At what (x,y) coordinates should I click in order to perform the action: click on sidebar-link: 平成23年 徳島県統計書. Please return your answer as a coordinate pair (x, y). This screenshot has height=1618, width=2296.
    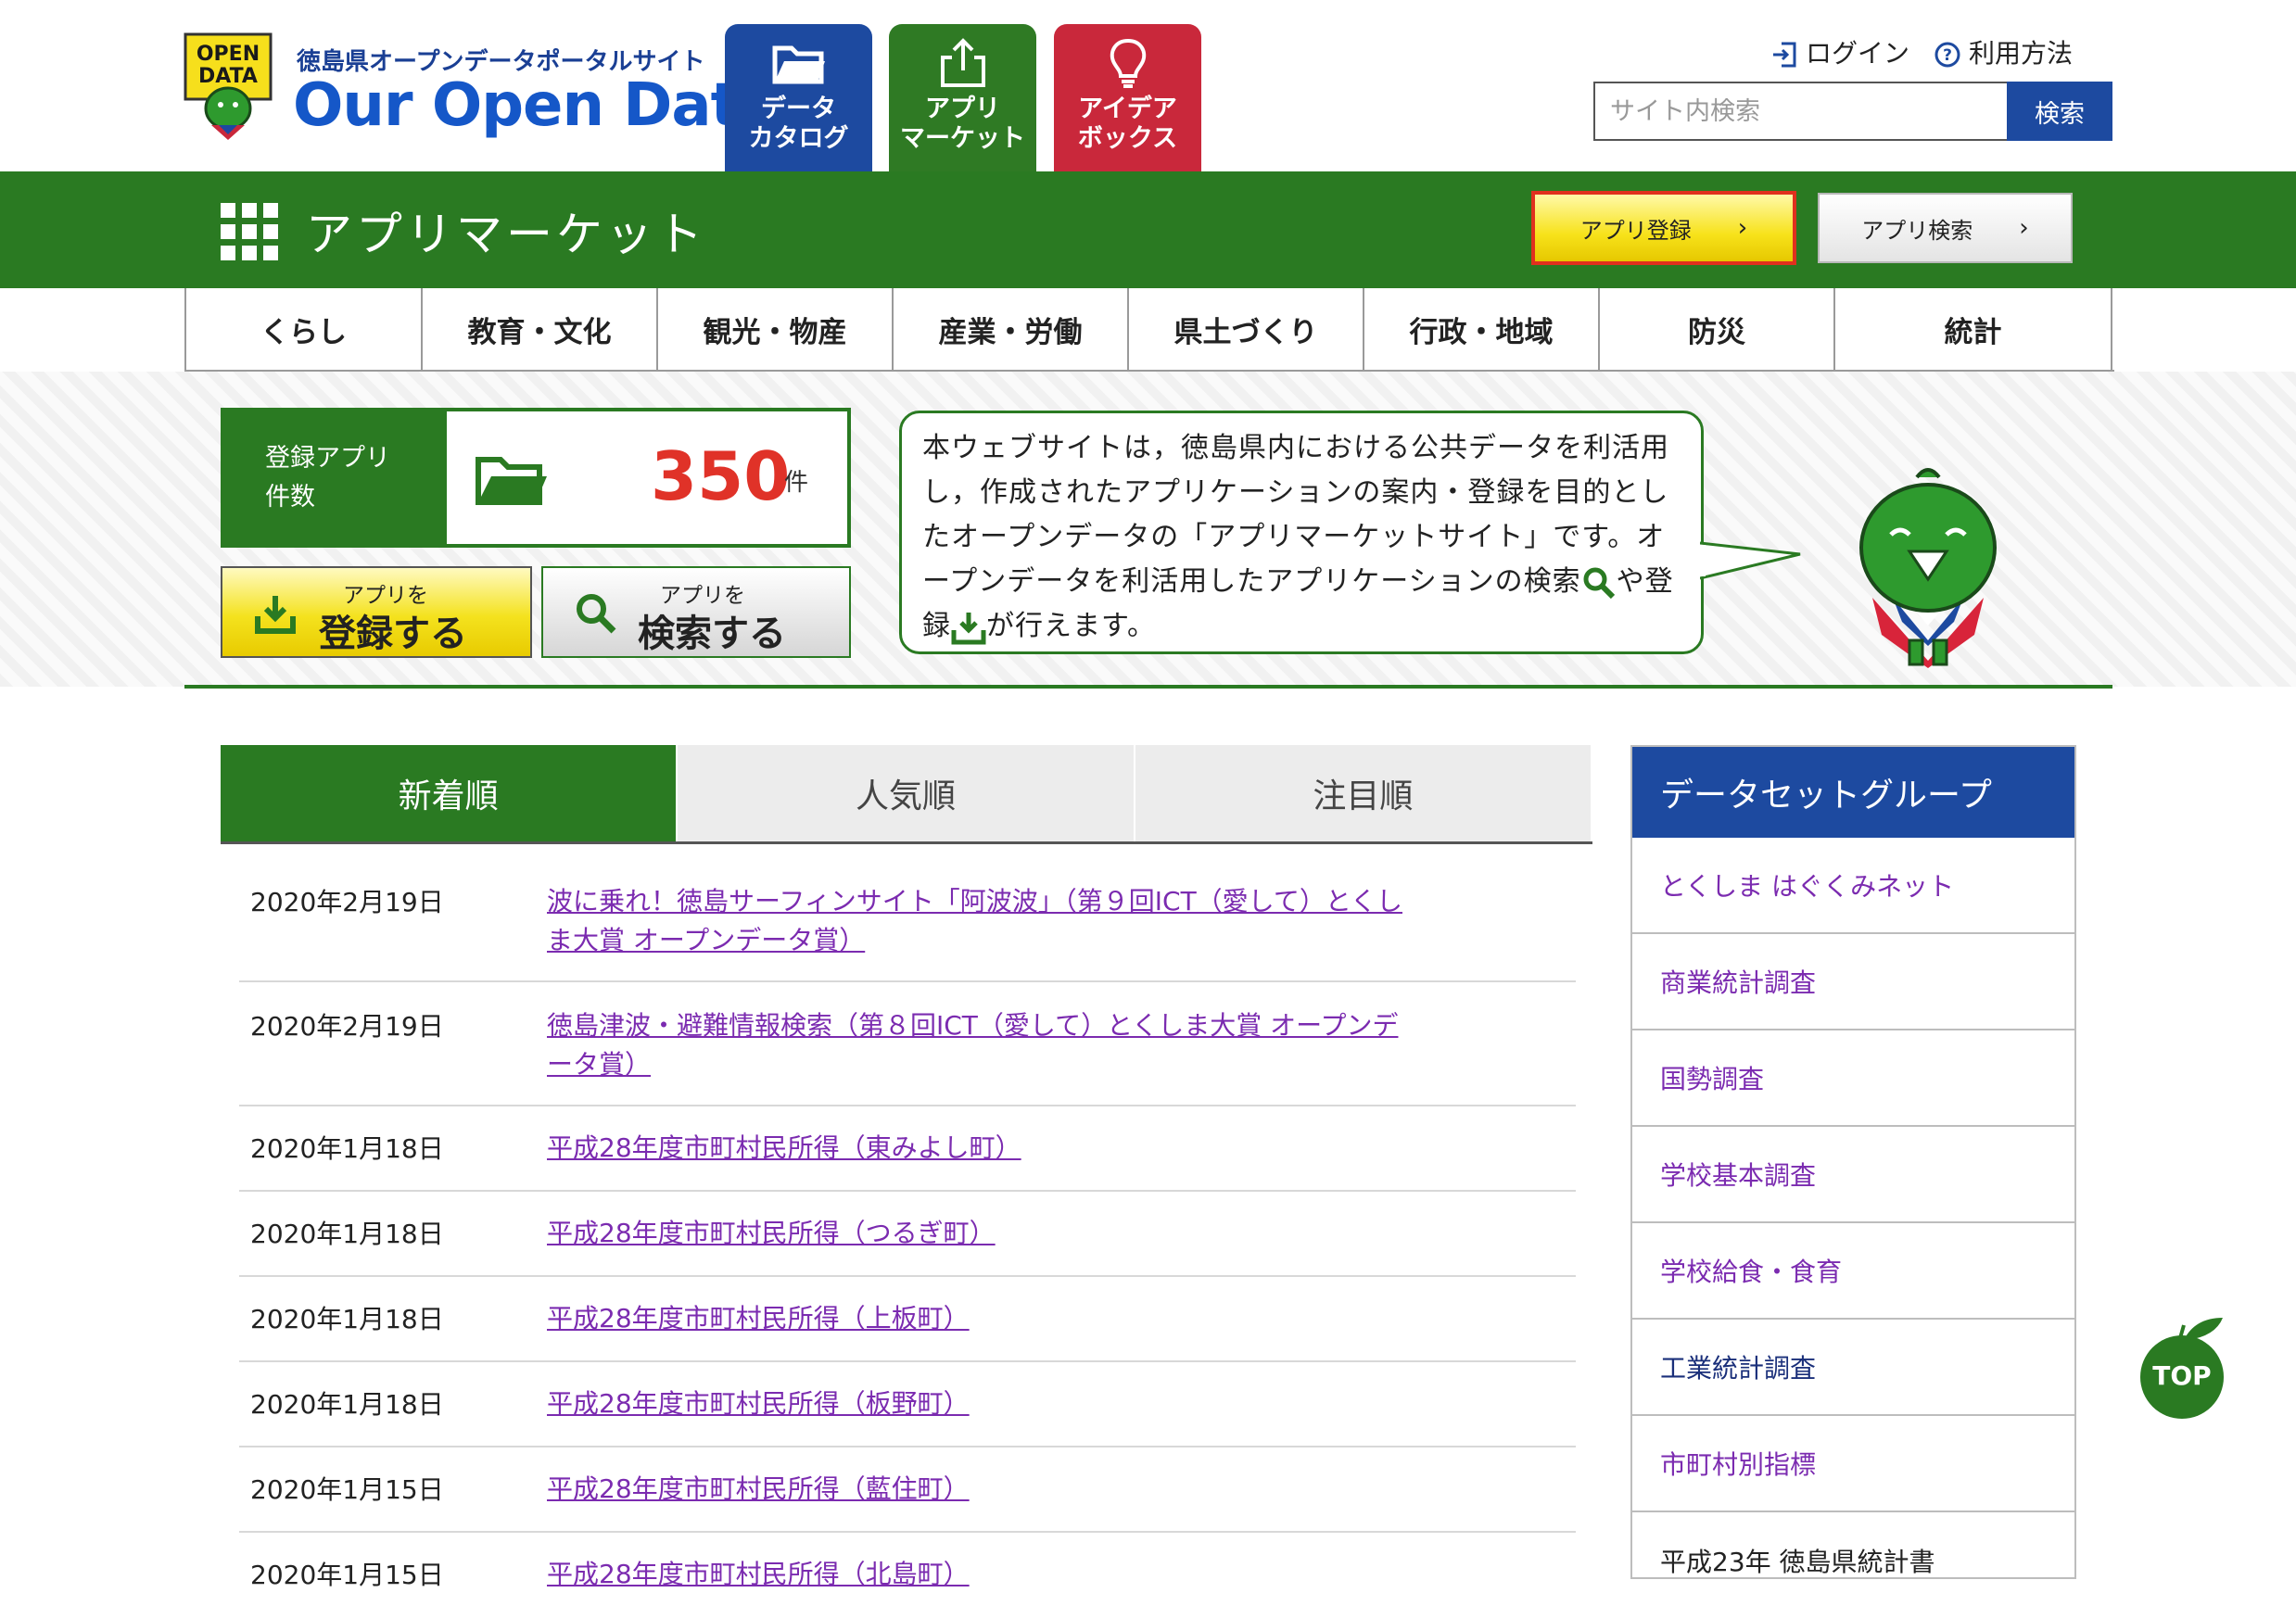
    Looking at the image, I should click on (1797, 1560).